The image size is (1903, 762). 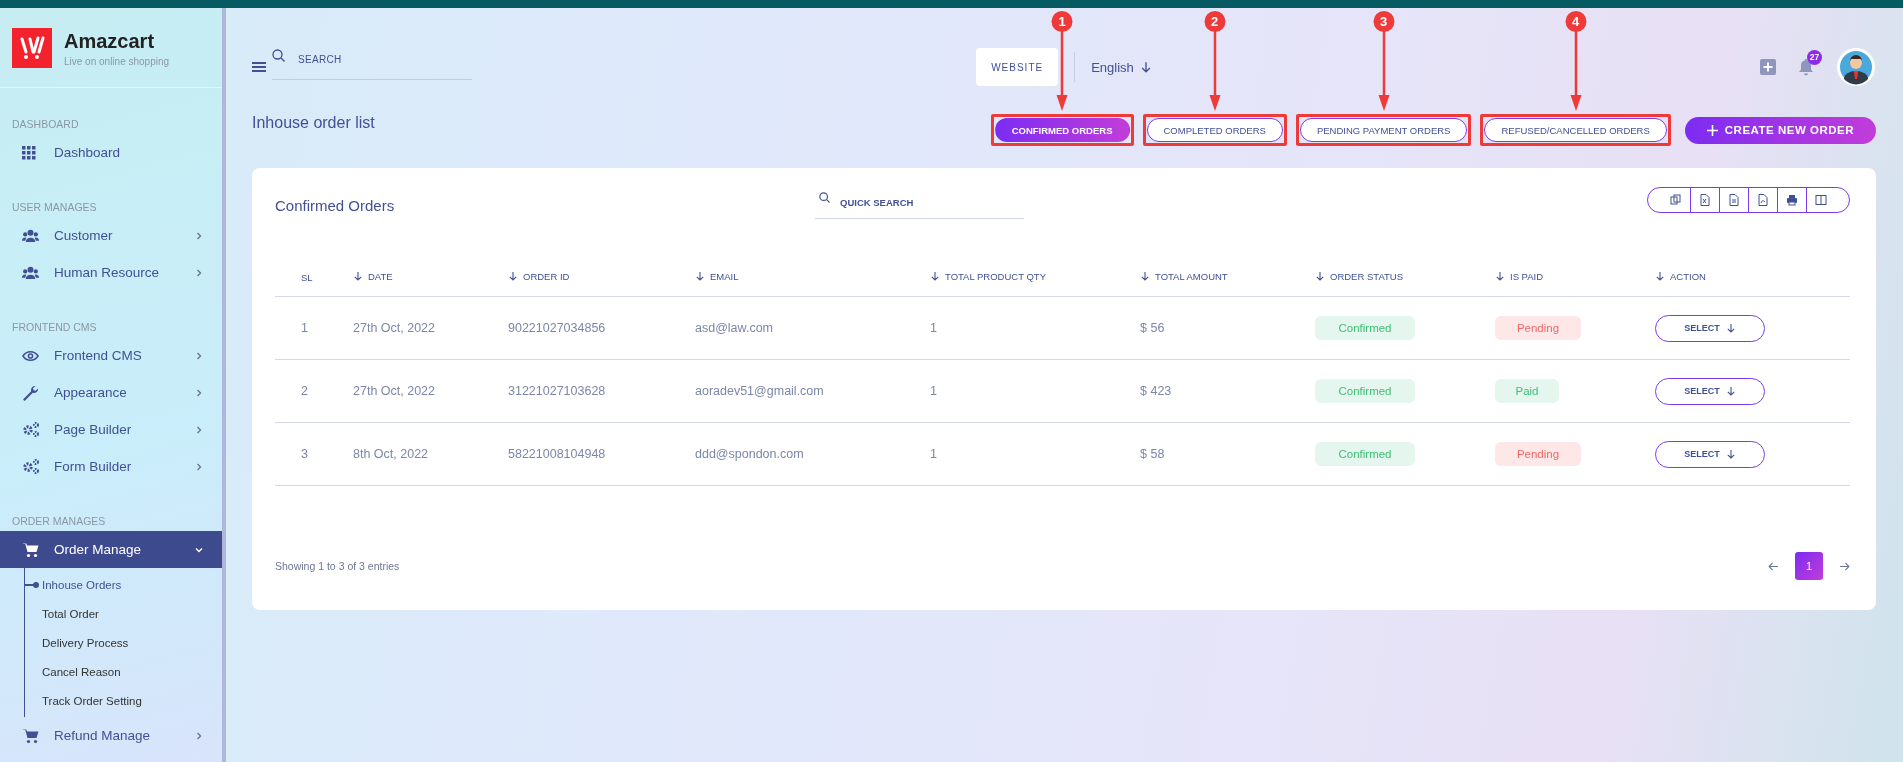 What do you see at coordinates (988, 276) in the screenshot?
I see `column-header: TOTAL PRODUCT QTY` at bounding box center [988, 276].